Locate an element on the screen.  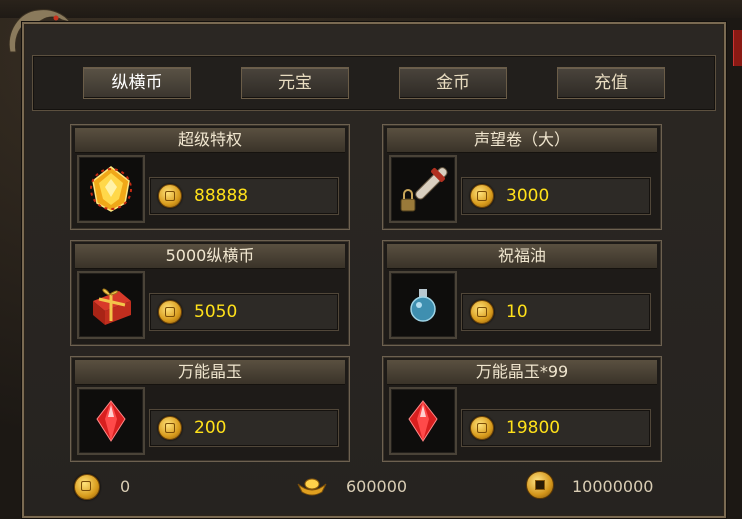
potion-bottle-icon is located at coordinates (423, 305).